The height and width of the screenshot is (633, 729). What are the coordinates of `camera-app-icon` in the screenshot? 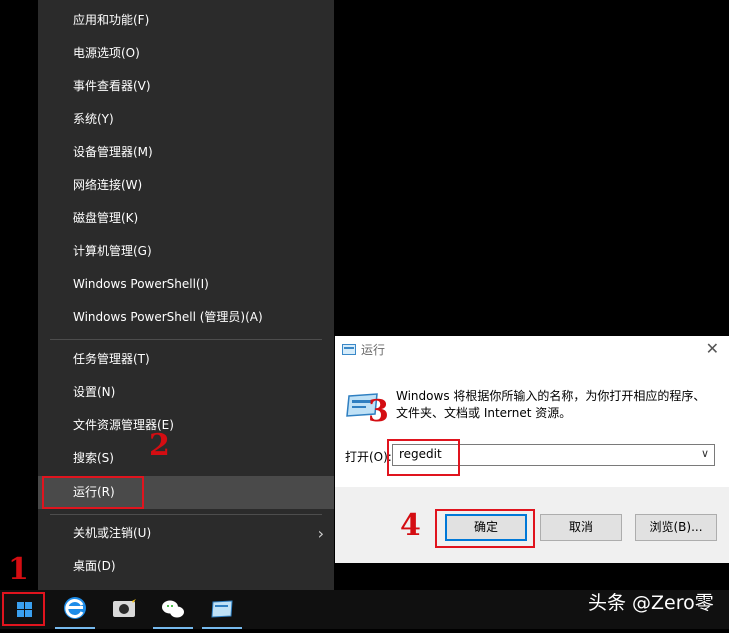 It's located at (124, 607).